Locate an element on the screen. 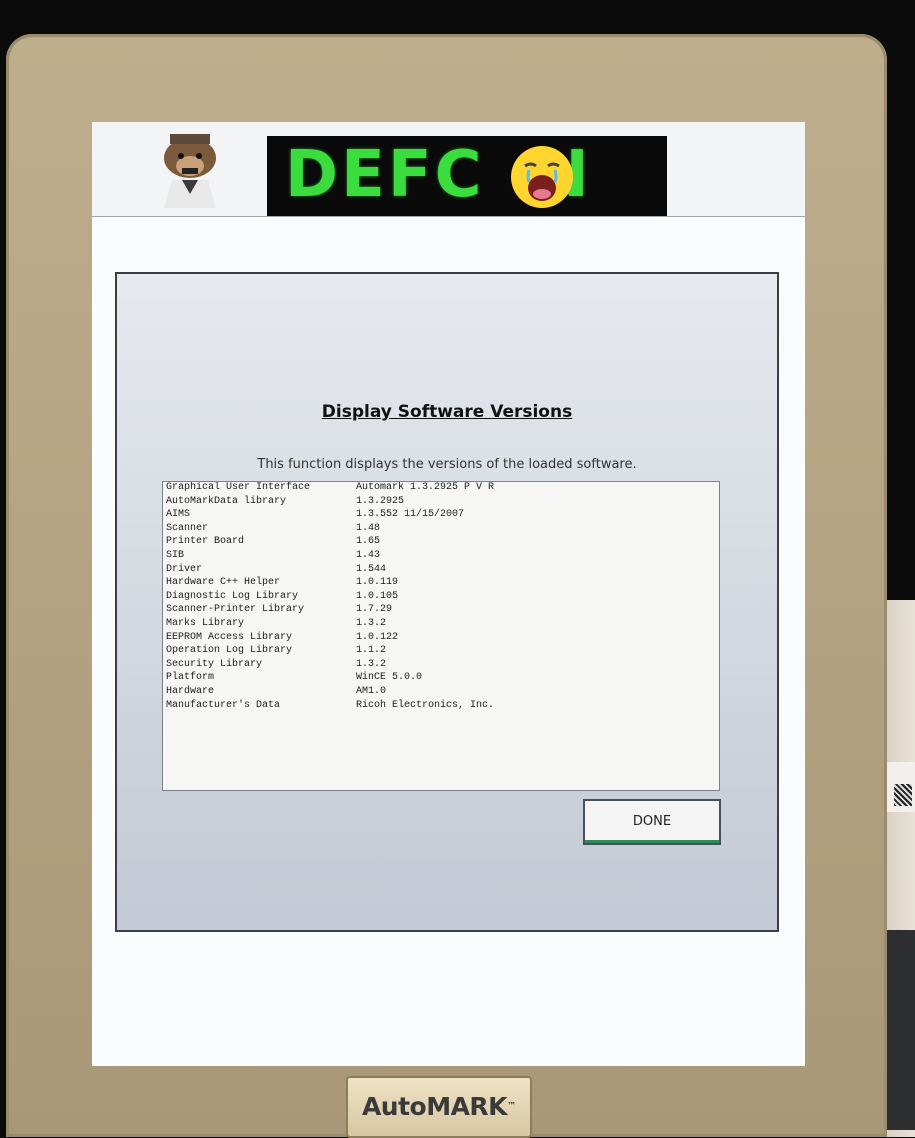  version-row: Hardware C++ Helper 1.0.119 is located at coordinates (441, 584).